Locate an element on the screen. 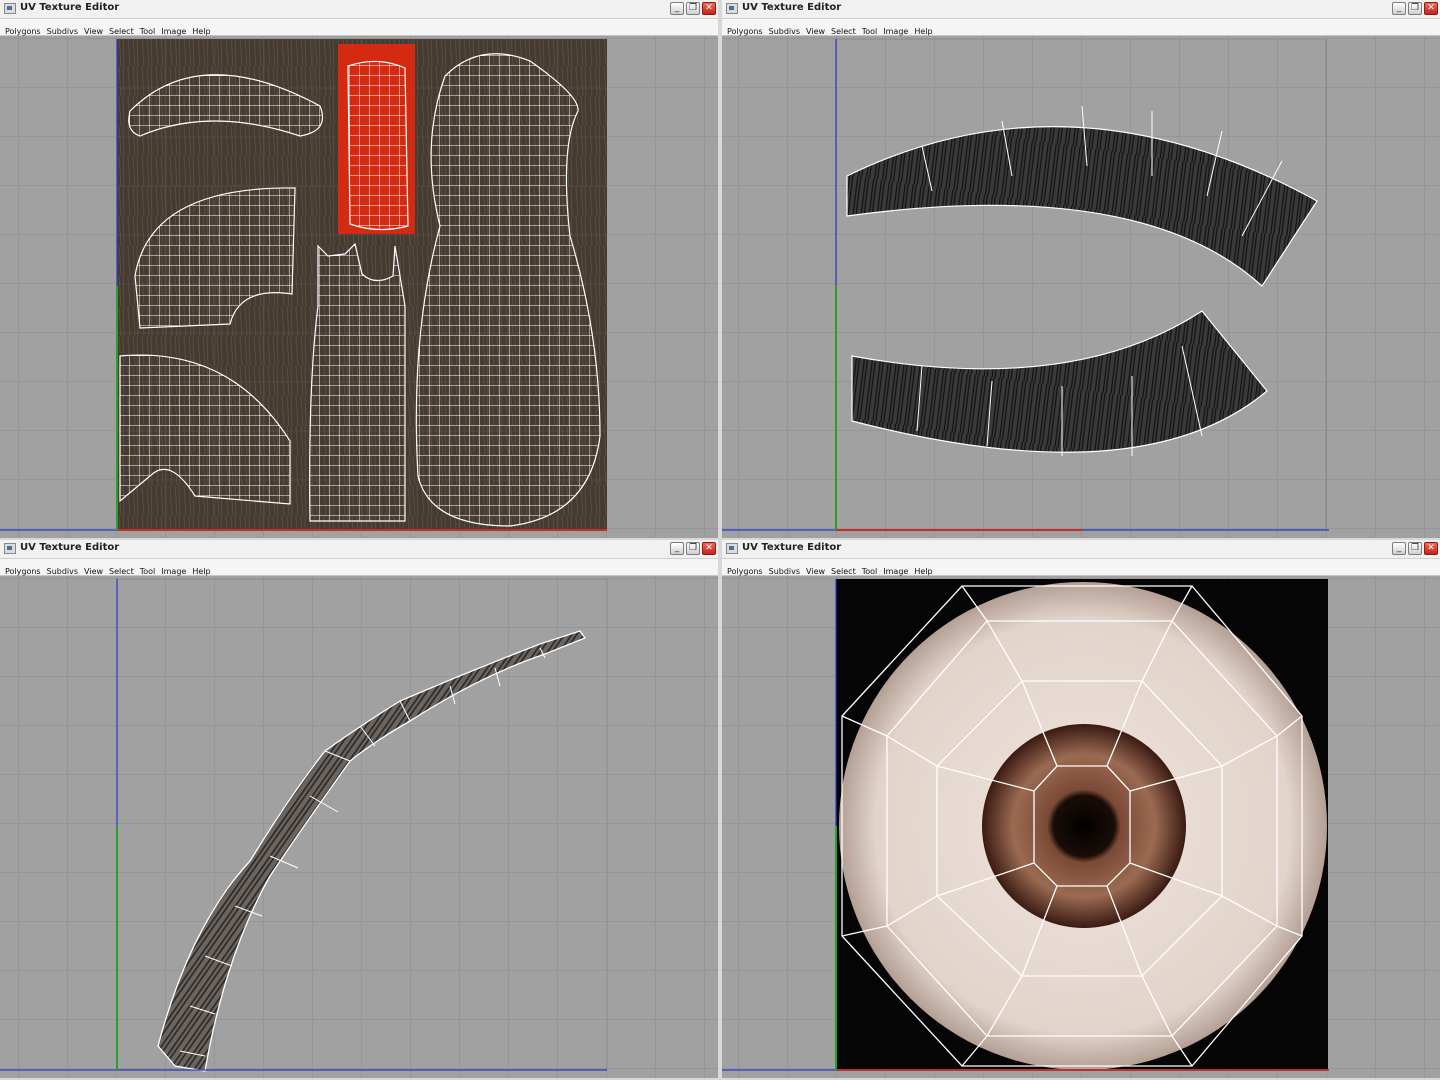 This screenshot has height=1080, width=1440. uv-shell-leg is located at coordinates (357, 382).